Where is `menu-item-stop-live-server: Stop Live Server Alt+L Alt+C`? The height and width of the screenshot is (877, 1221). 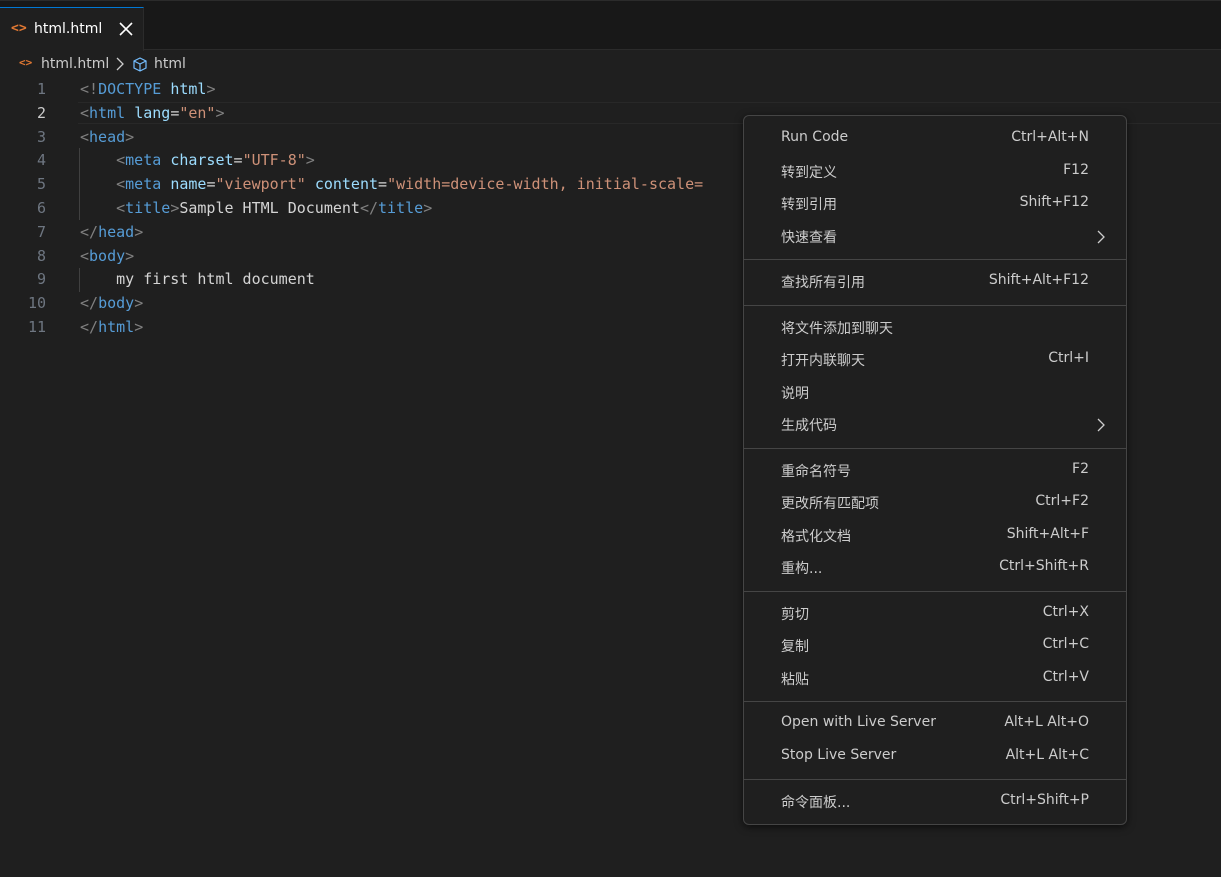 menu-item-stop-live-server: Stop Live Server Alt+L Alt+C is located at coordinates (935, 756).